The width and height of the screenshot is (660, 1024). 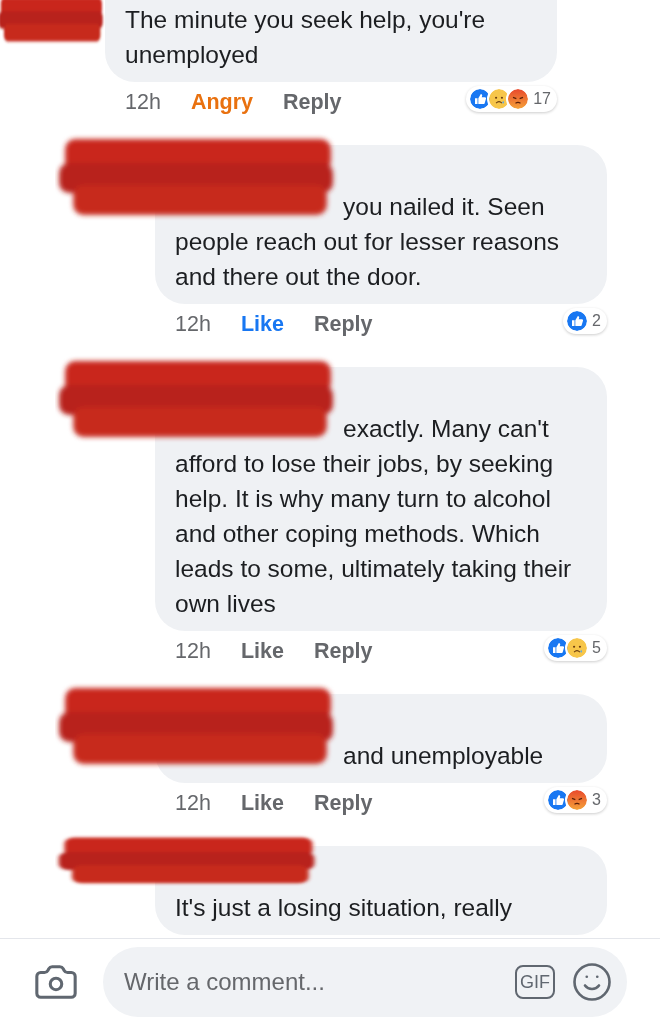 I want to click on reaction-summary: 2, so click(x=585, y=321).